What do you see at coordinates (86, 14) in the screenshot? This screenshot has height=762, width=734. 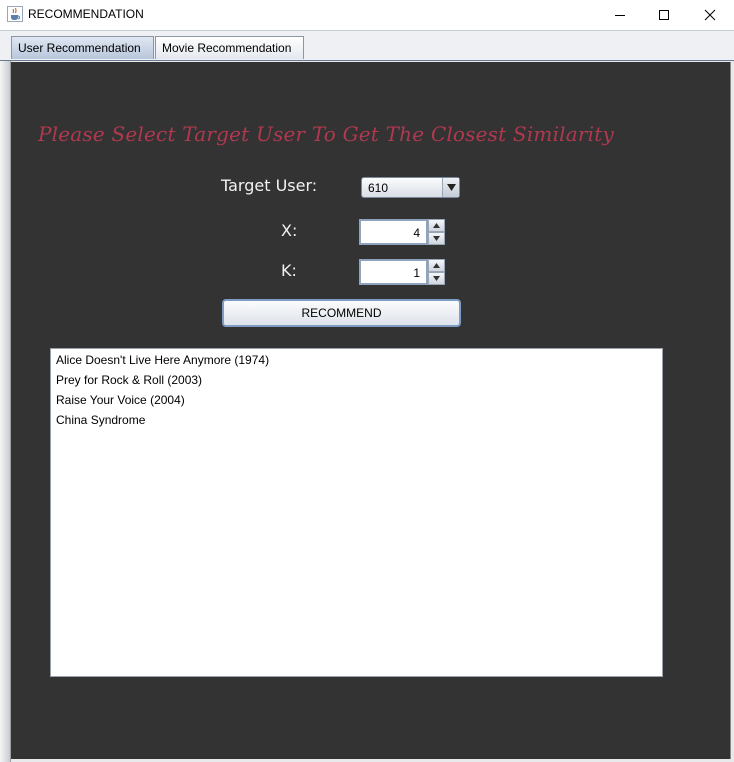 I see `window-title: RECOMMENDATION` at bounding box center [86, 14].